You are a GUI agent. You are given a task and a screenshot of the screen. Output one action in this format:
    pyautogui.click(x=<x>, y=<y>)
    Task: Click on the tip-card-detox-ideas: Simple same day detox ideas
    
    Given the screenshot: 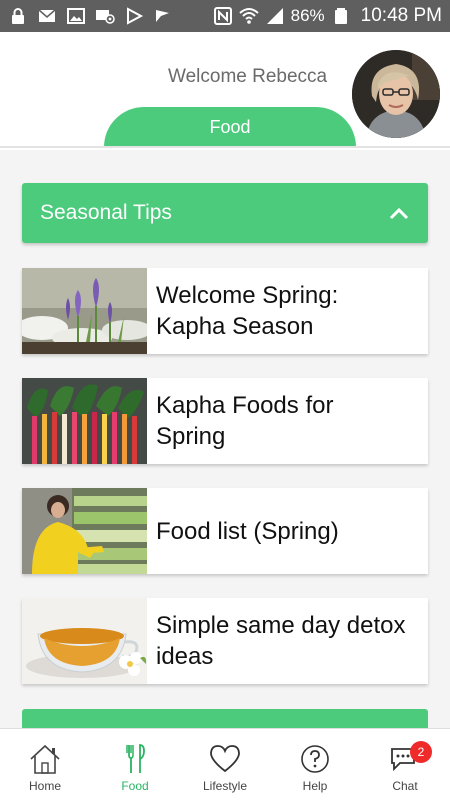 What is the action you would take?
    pyautogui.click(x=225, y=641)
    